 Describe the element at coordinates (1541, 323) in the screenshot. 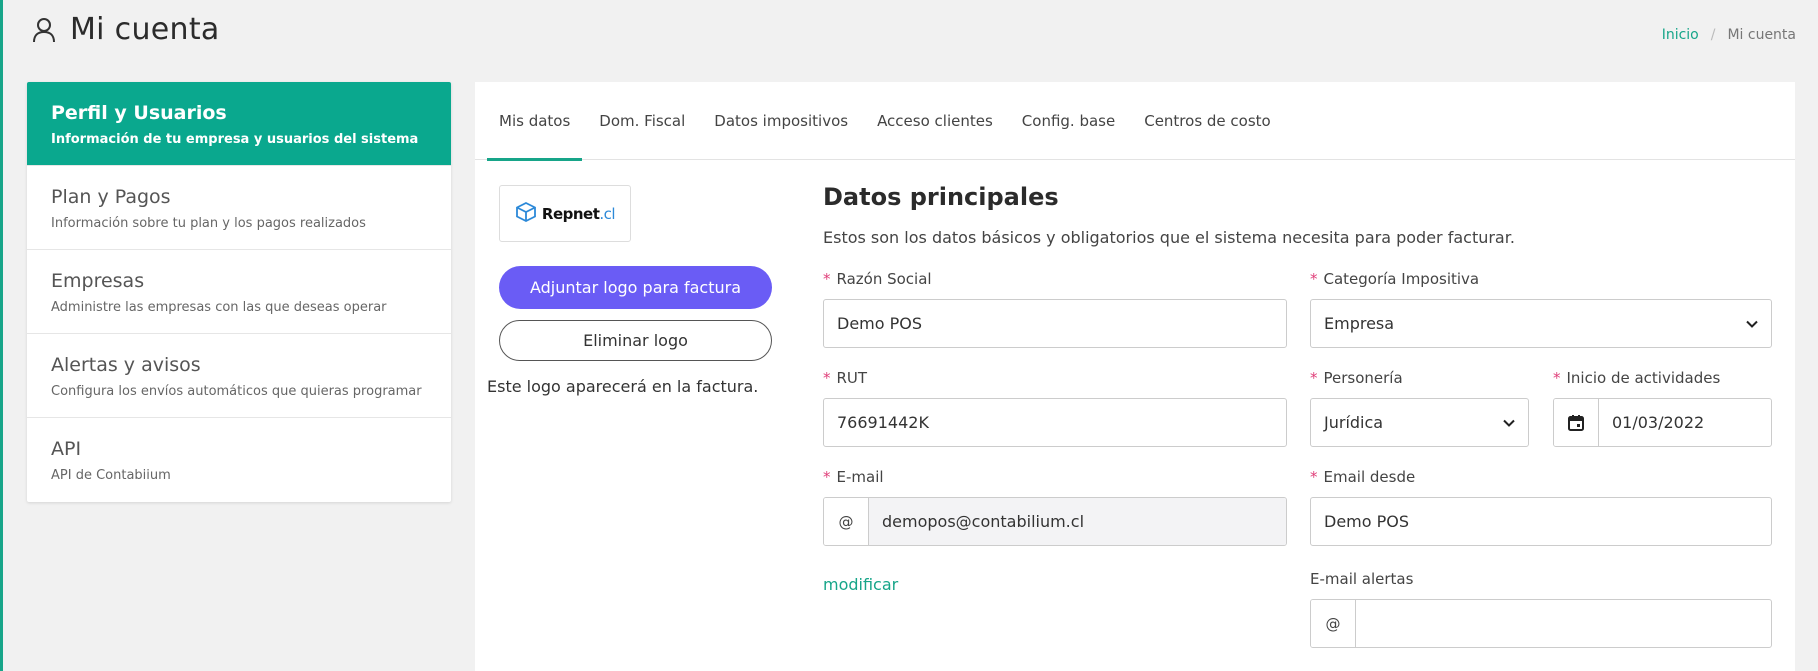

I see `categoria-select: Empresa` at that location.